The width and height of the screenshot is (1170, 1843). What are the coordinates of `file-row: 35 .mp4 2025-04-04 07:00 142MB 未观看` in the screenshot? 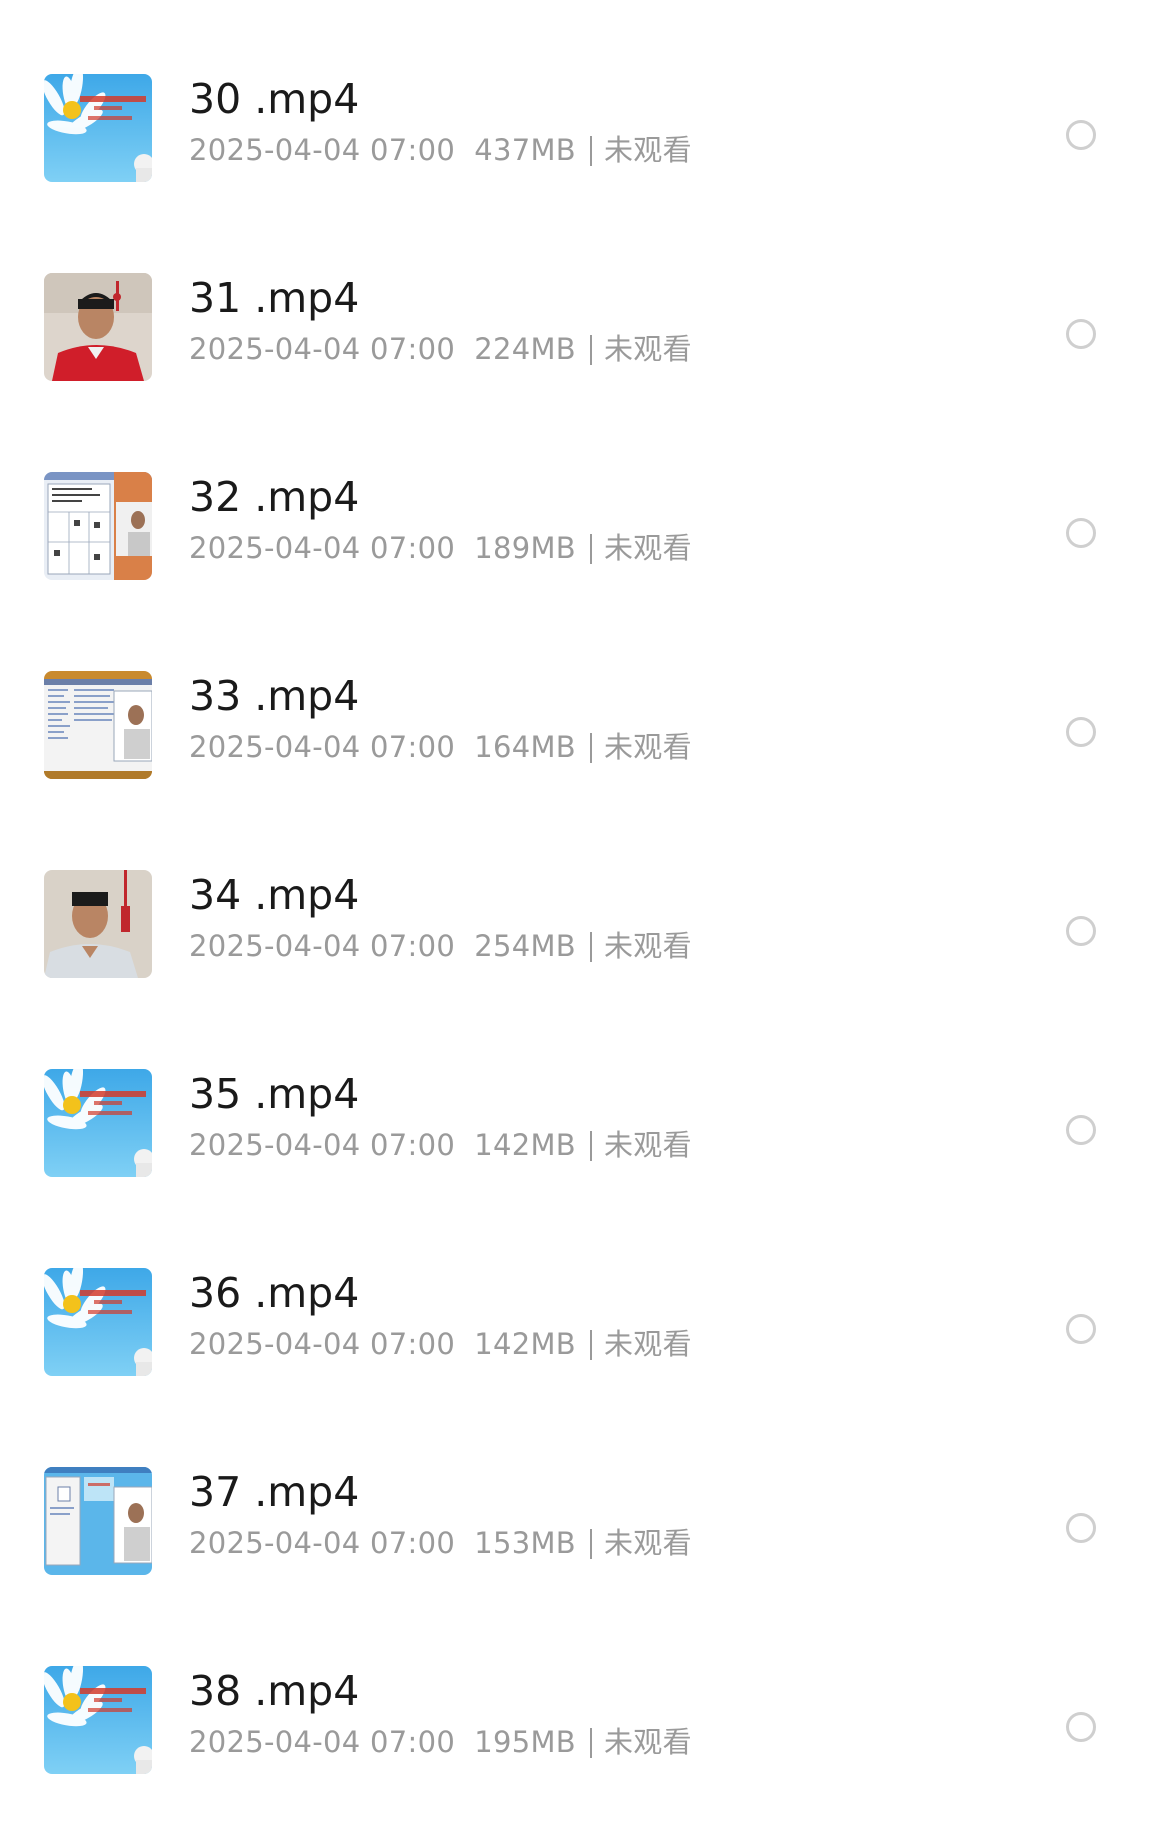 It's located at (585, 1117).